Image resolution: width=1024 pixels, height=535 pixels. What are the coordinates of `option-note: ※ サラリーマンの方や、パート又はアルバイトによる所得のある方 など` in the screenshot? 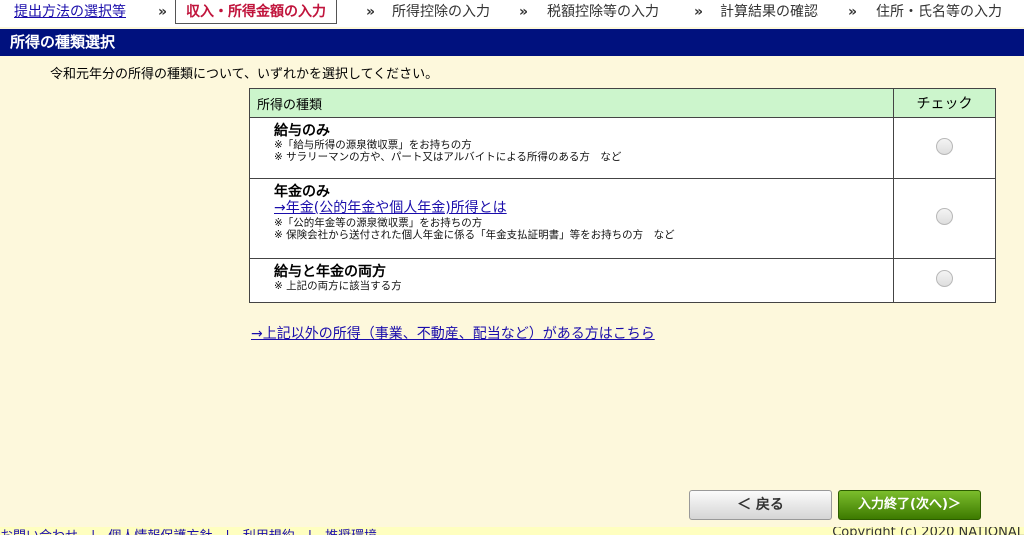 It's located at (448, 157).